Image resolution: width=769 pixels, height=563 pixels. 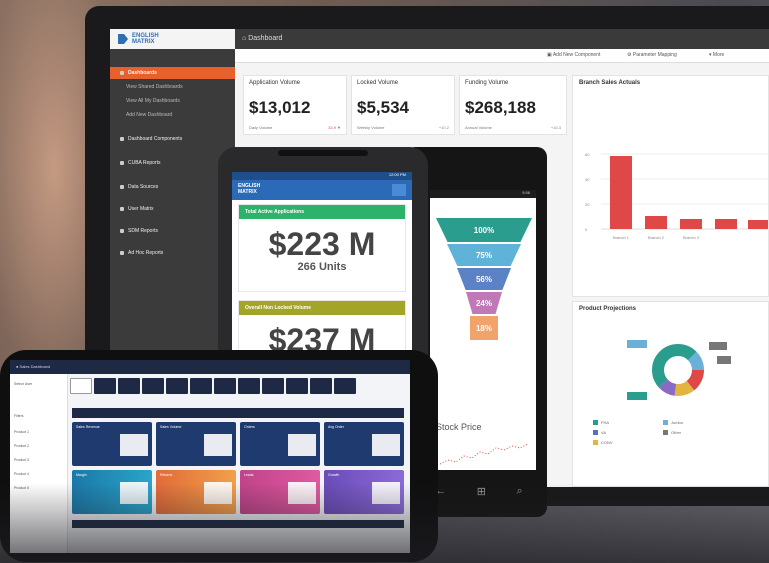 What do you see at coordinates (487, 83) in the screenshot?
I see `kpi-label: Funding Volume` at bounding box center [487, 83].